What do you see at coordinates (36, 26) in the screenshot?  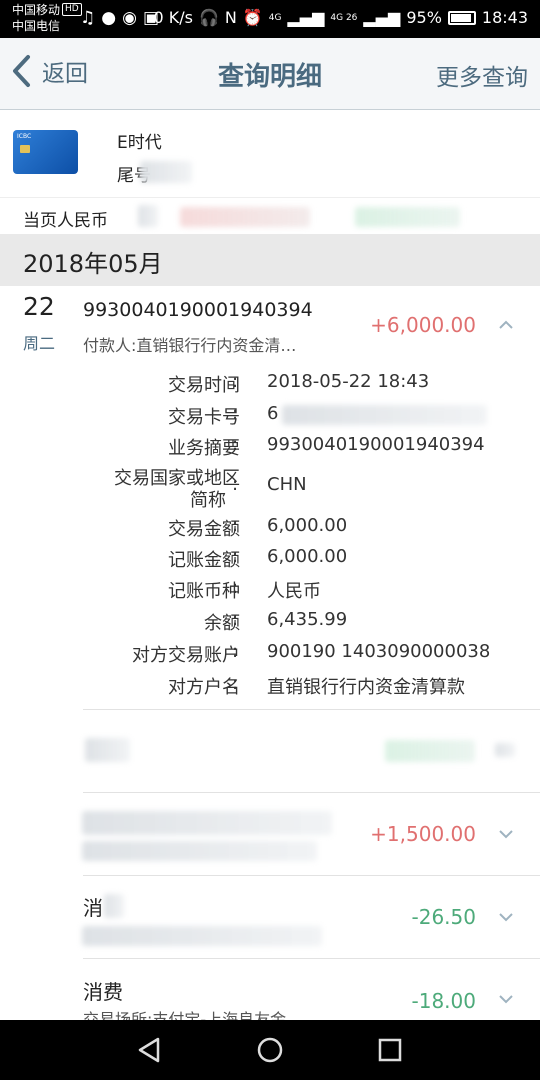 I see `carrier-2: 中国电信` at bounding box center [36, 26].